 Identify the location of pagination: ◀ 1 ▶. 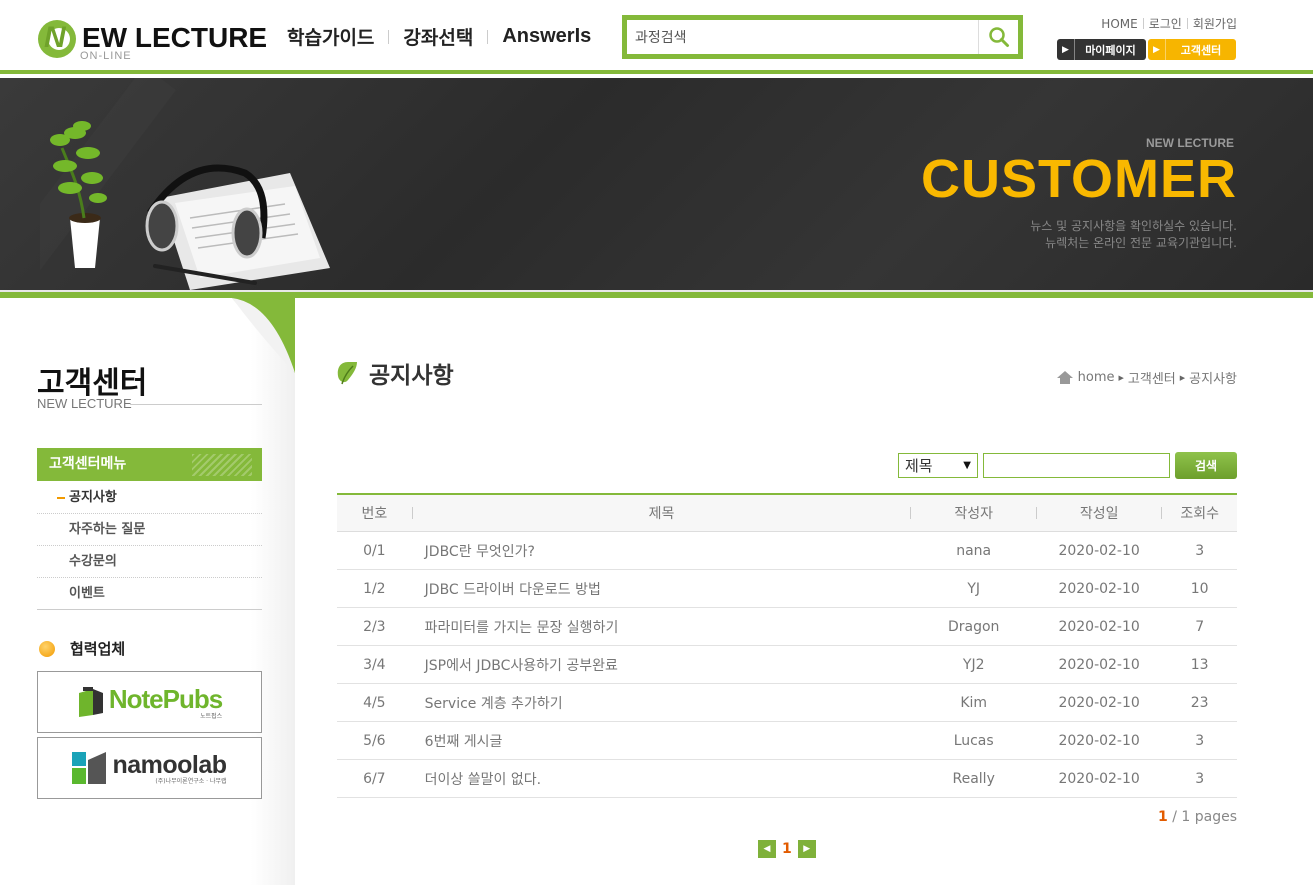
(787, 849).